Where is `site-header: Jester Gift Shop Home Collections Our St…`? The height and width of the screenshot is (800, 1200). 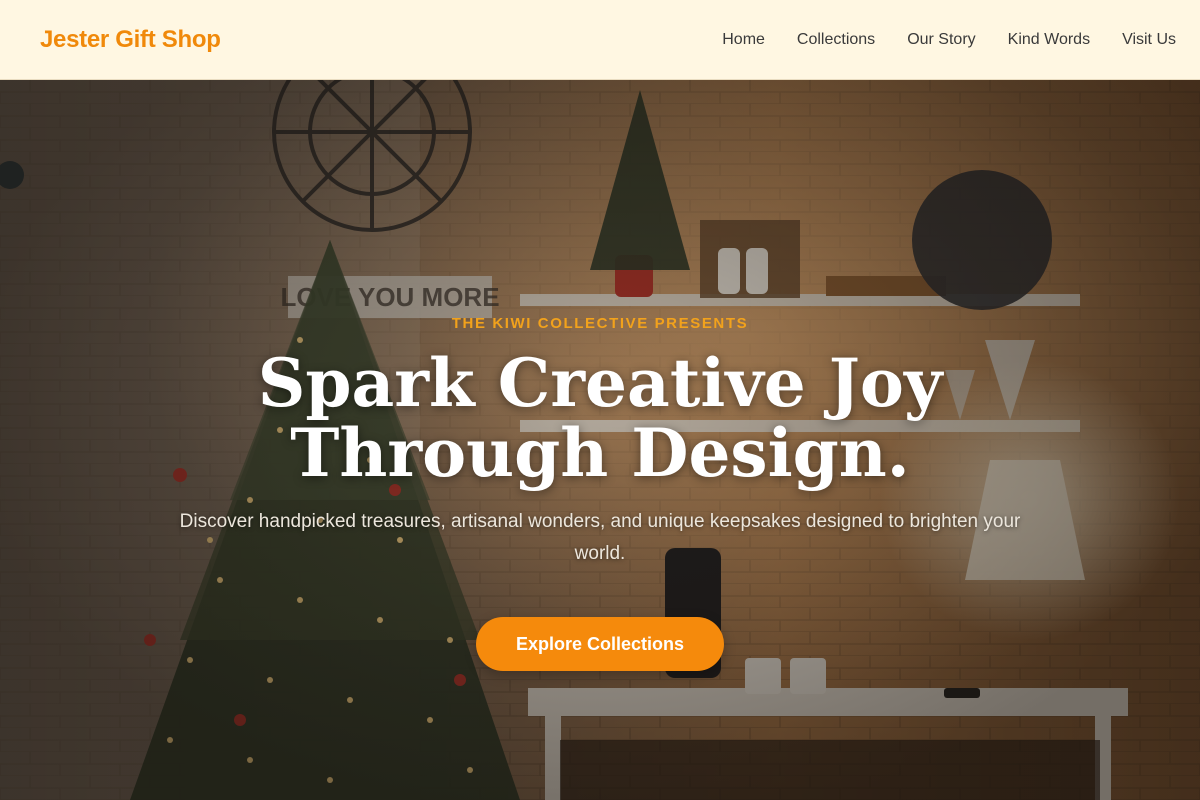
site-header: Jester Gift Shop Home Collections Our St… is located at coordinates (600, 40).